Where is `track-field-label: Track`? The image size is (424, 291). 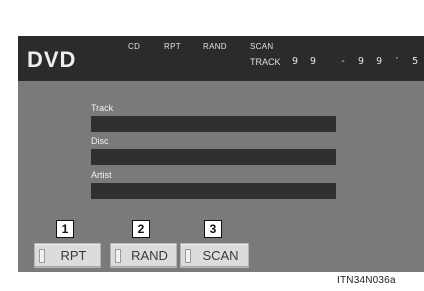 track-field-label: Track is located at coordinates (102, 108).